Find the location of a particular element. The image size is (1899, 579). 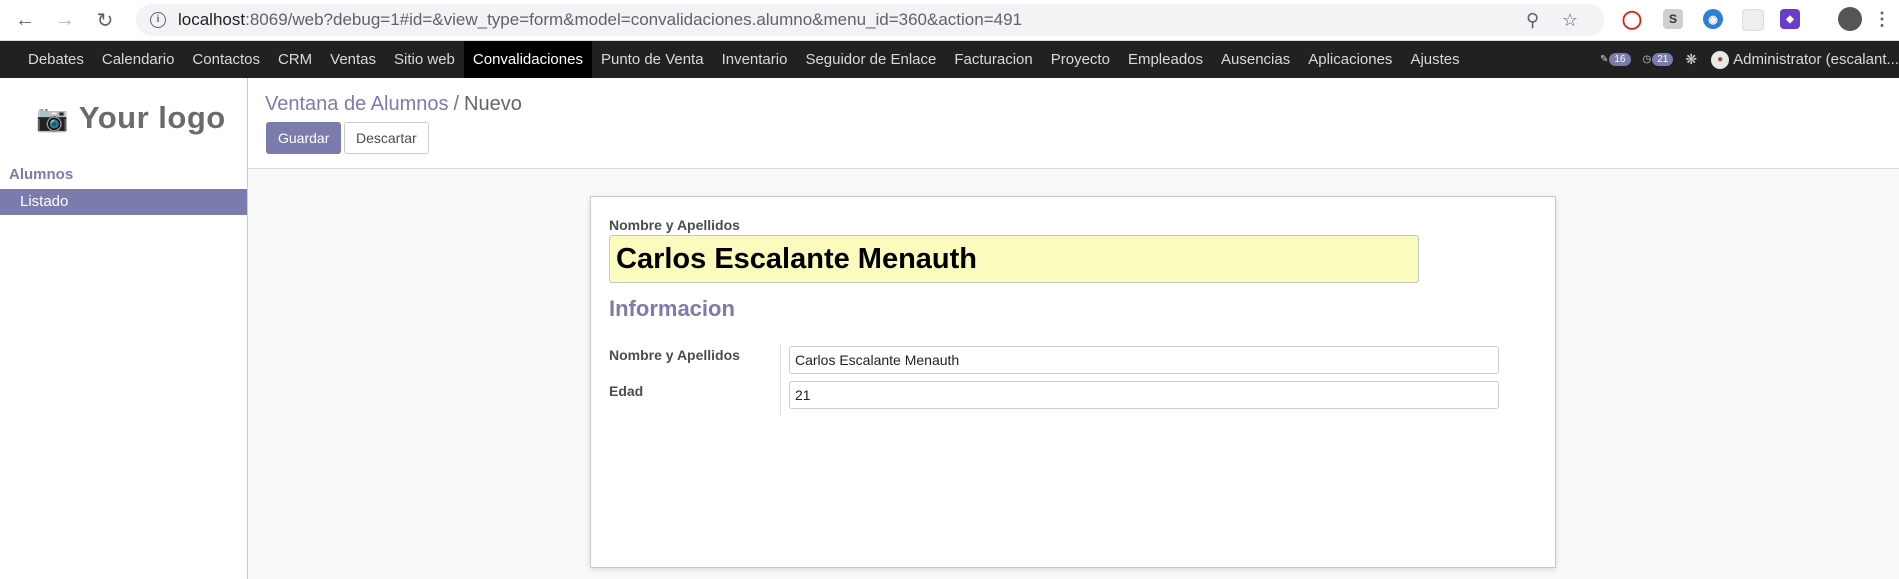

menu-item-ventas: Ventas is located at coordinates (353, 59).